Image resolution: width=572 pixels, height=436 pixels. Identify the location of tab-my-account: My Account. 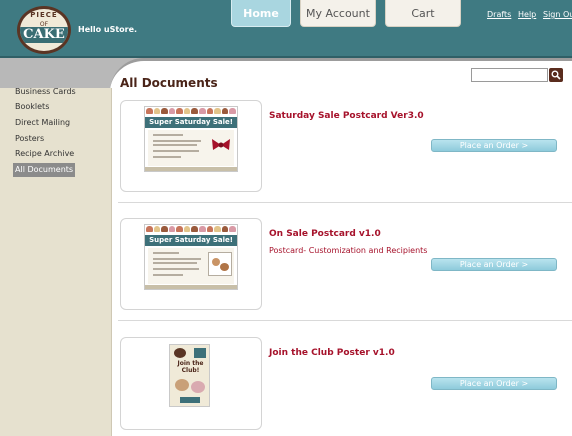
(338, 13).